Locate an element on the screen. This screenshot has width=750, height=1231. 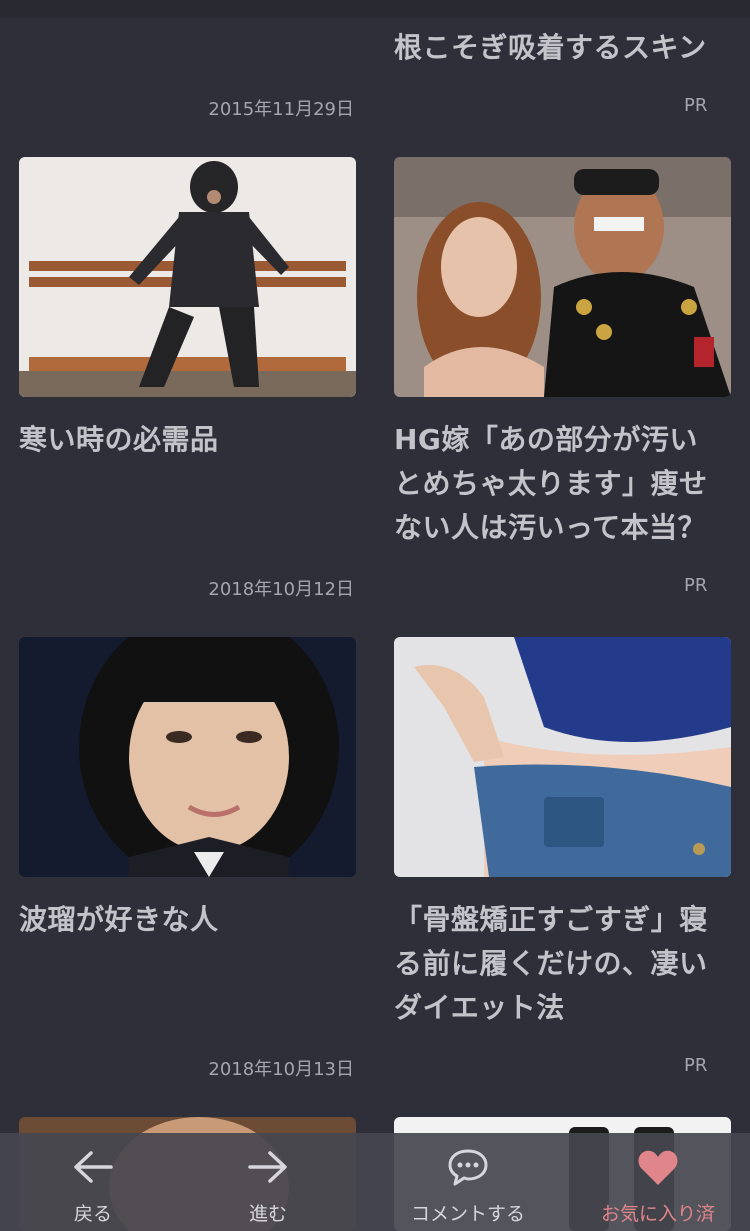
favorite-button: お気に入り済 is located at coordinates (658, 1182).